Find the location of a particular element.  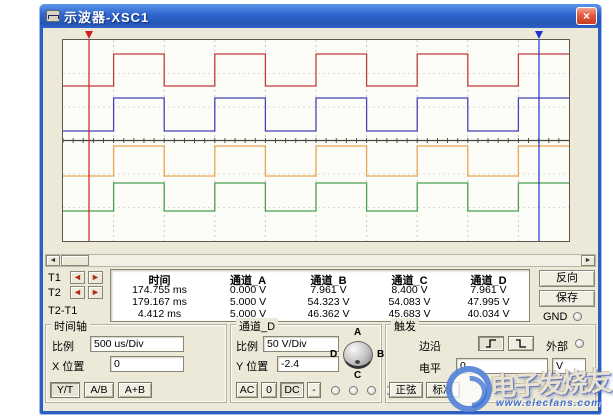

falling-edge-button is located at coordinates (521, 343).